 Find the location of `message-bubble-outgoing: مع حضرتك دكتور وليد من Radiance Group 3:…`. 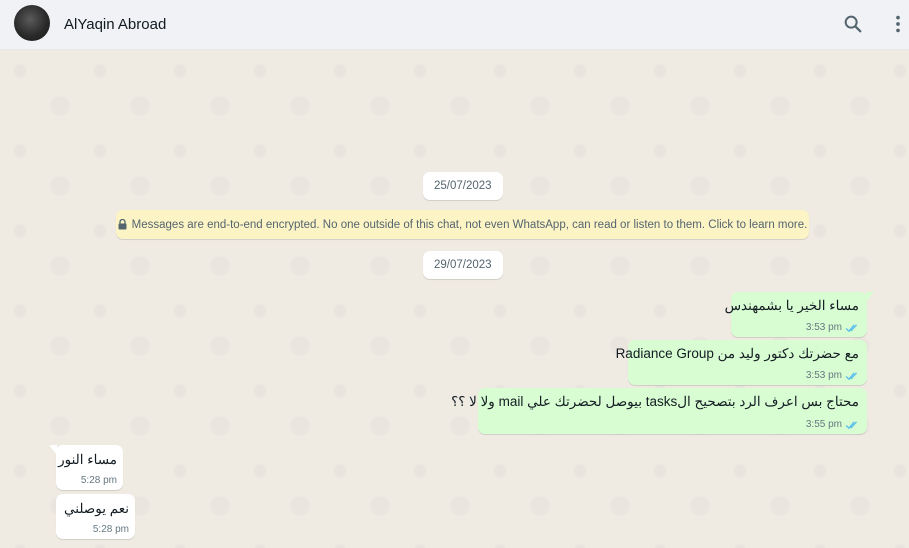

message-bubble-outgoing: مع حضرتك دكتور وليد من Radiance Group 3:… is located at coordinates (741, 362).